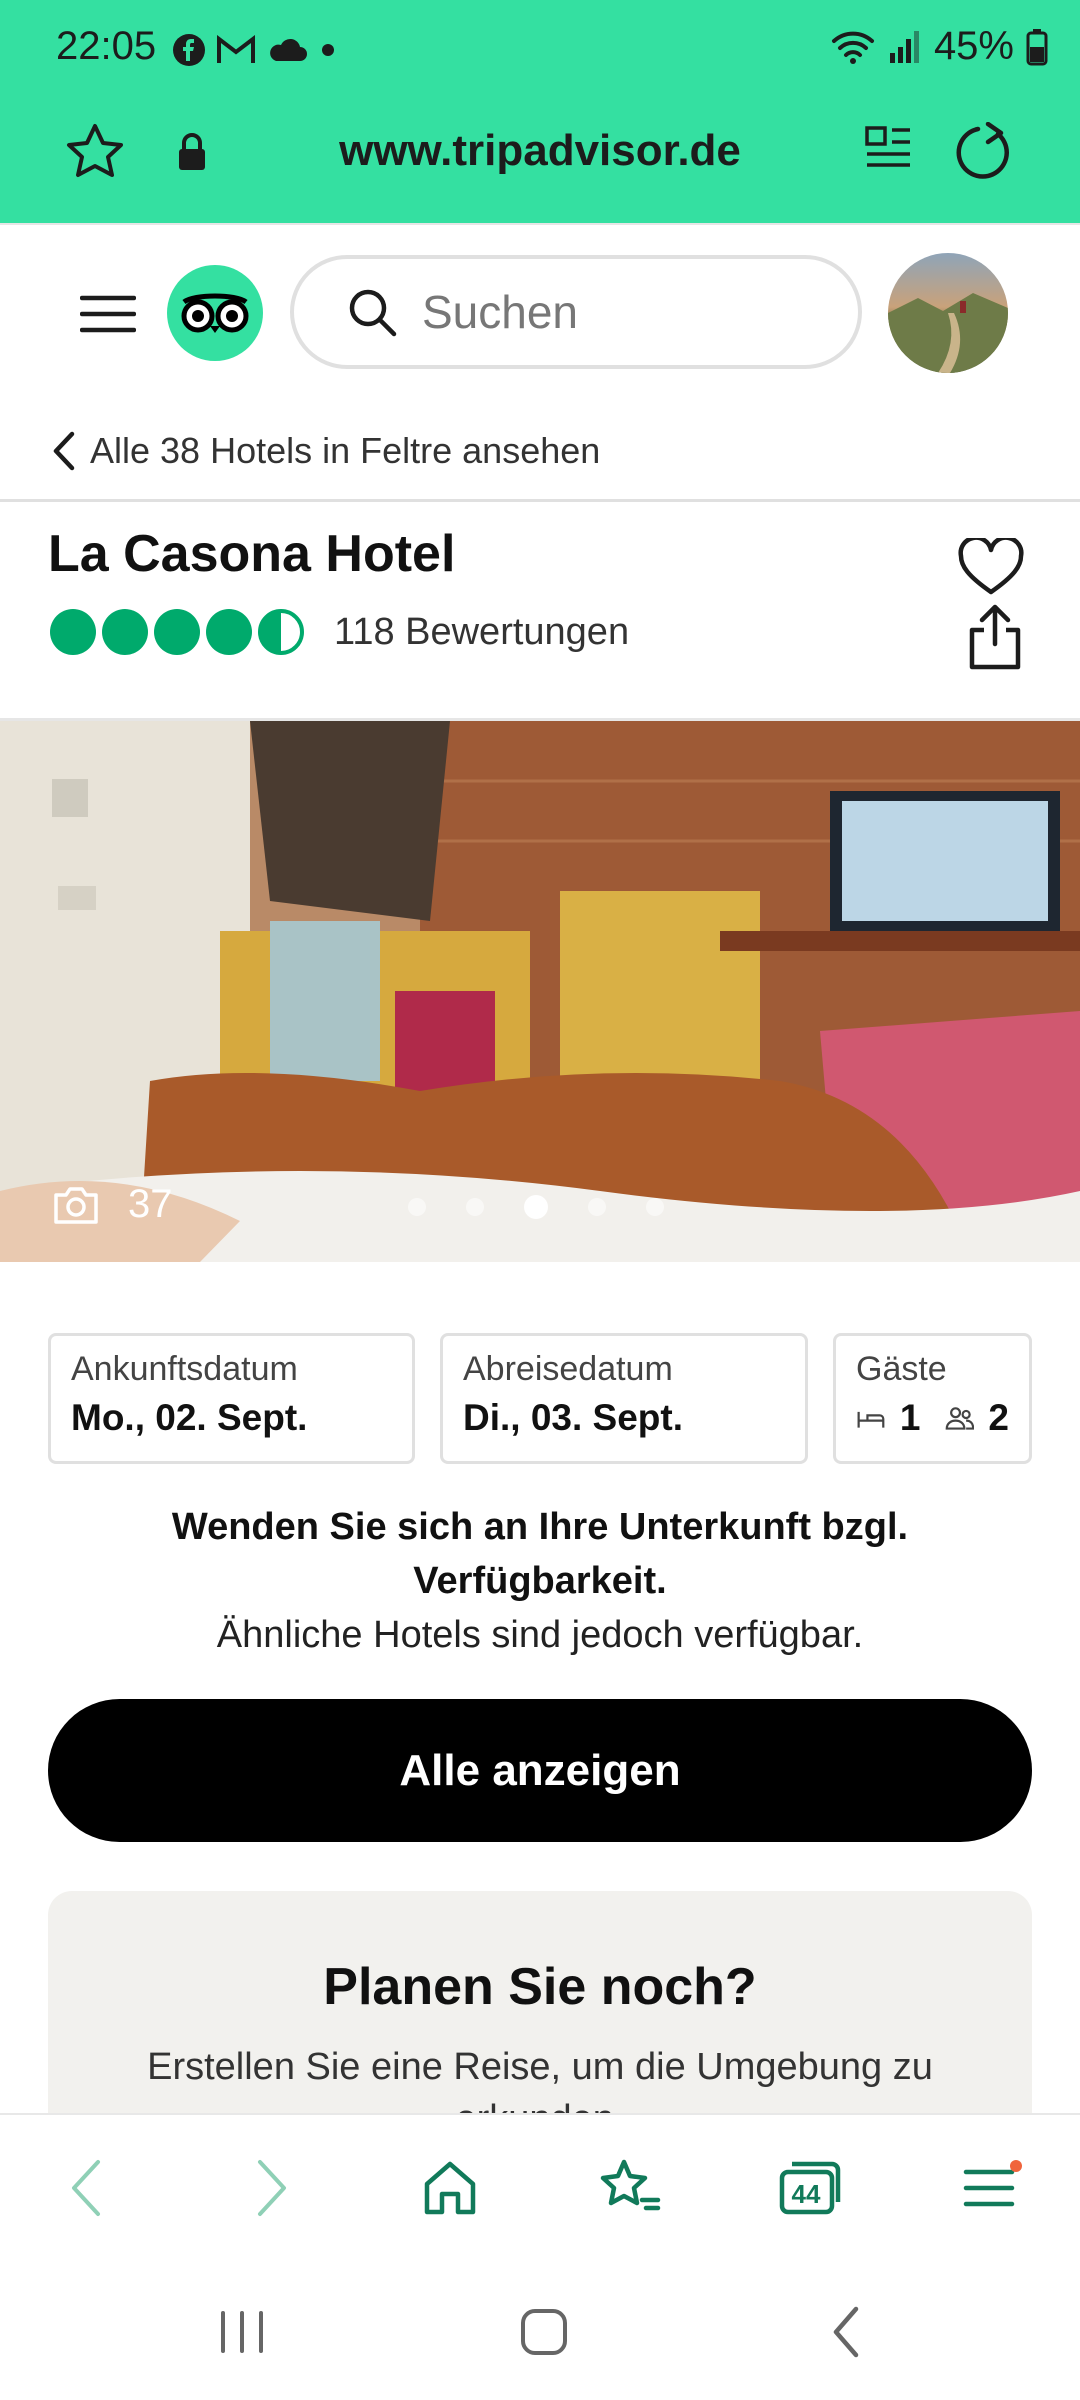 This screenshot has height=2400, width=1080. Describe the element at coordinates (910, 1417) in the screenshot. I see `rooms-value: 1` at that location.